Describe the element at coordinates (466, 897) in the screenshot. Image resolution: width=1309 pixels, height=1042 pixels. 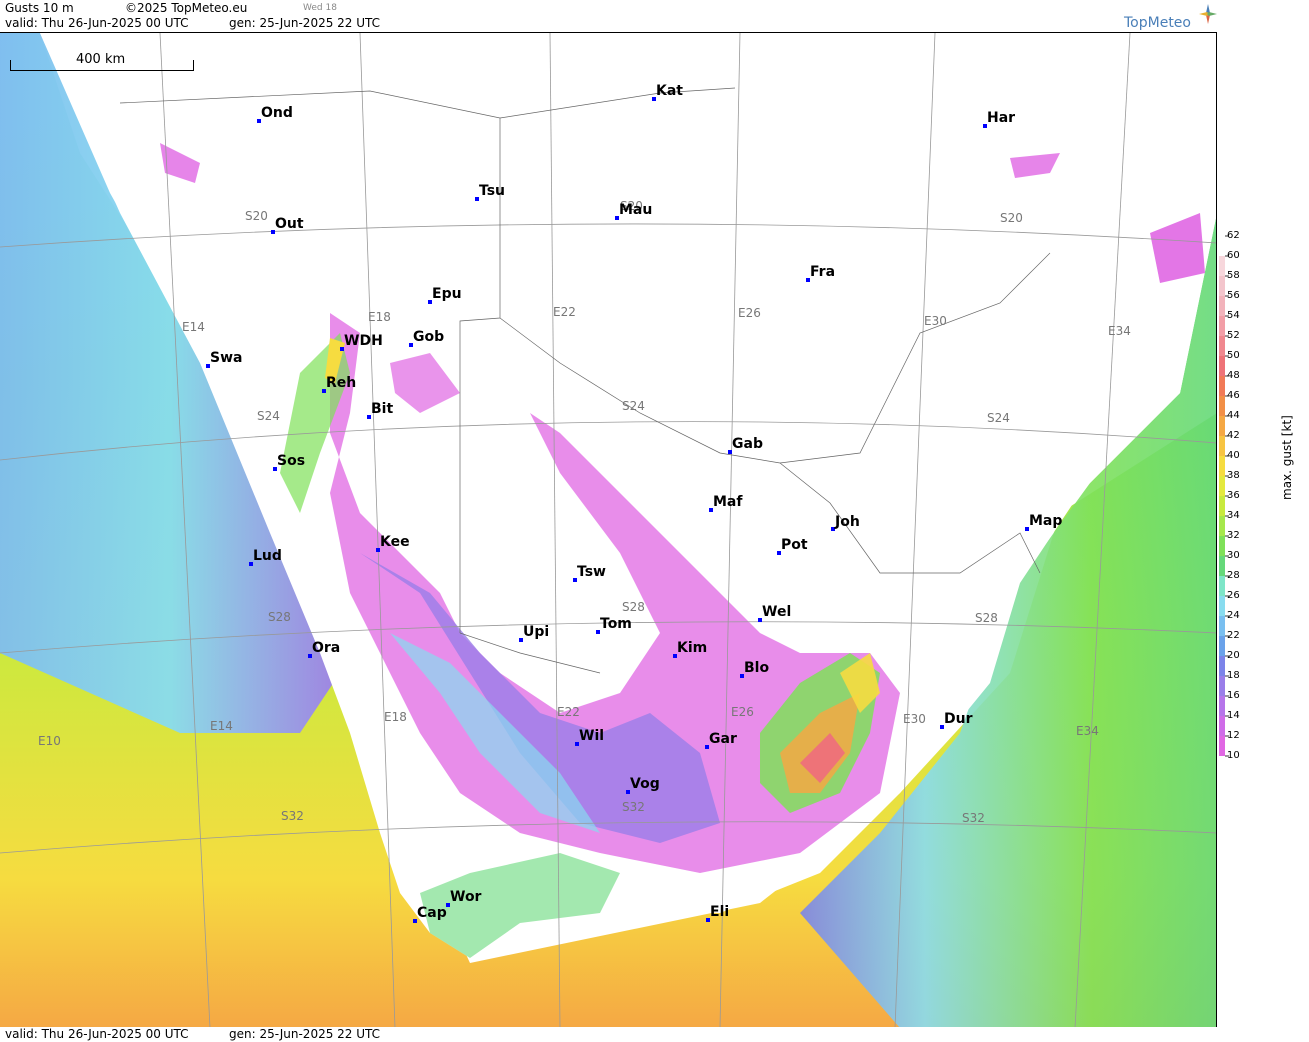
I see `city-label: Wor` at that location.